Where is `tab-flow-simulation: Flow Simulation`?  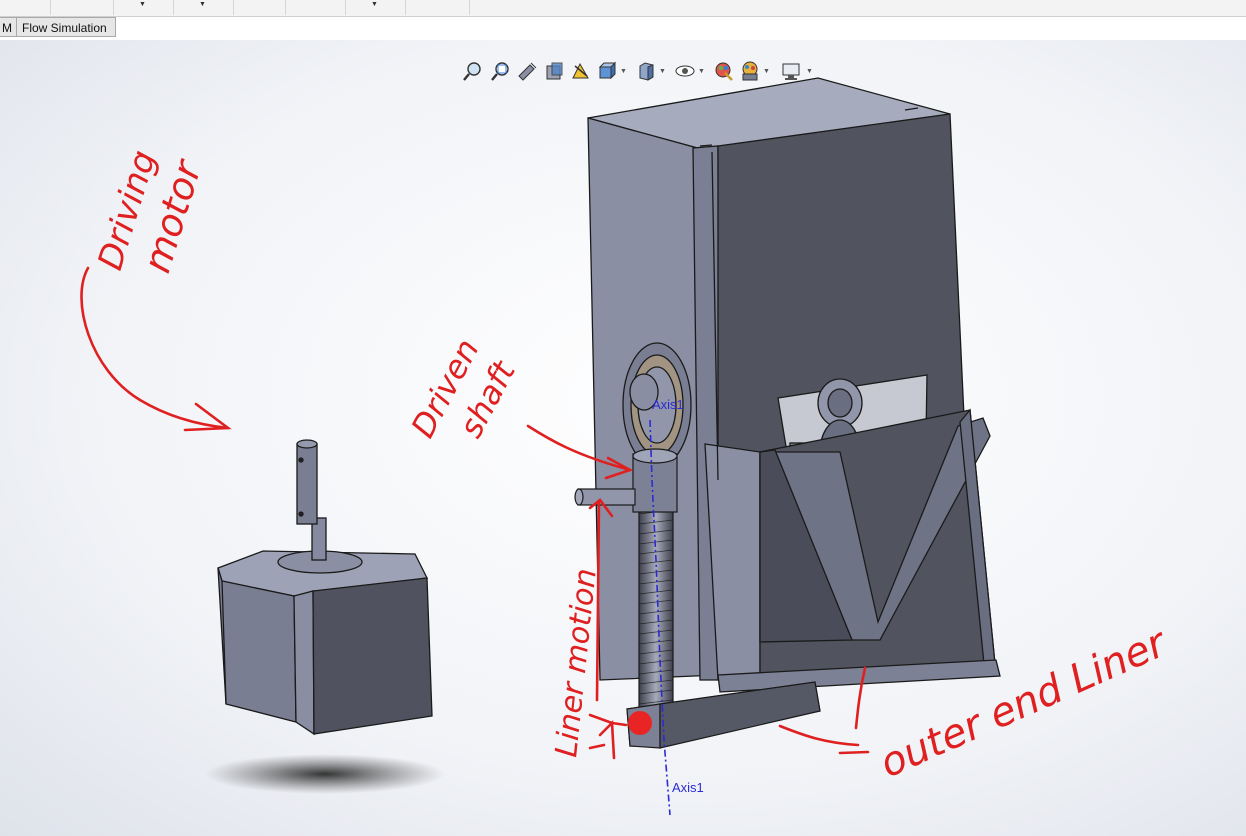 tab-flow-simulation: Flow Simulation is located at coordinates (66, 27).